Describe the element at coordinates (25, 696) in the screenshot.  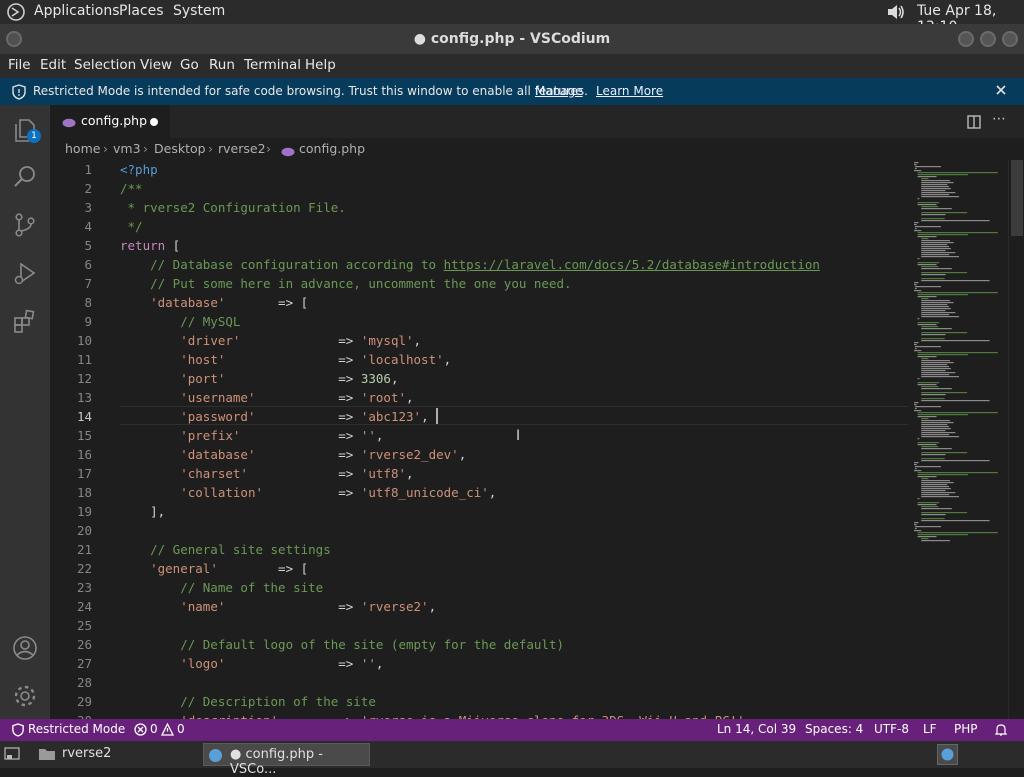
I see `gear-icon` at that location.